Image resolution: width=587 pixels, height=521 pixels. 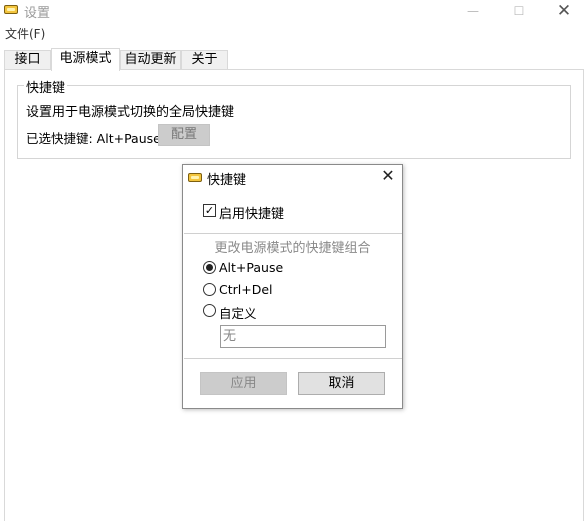 What do you see at coordinates (11, 9) in the screenshot?
I see `app-icon` at bounding box center [11, 9].